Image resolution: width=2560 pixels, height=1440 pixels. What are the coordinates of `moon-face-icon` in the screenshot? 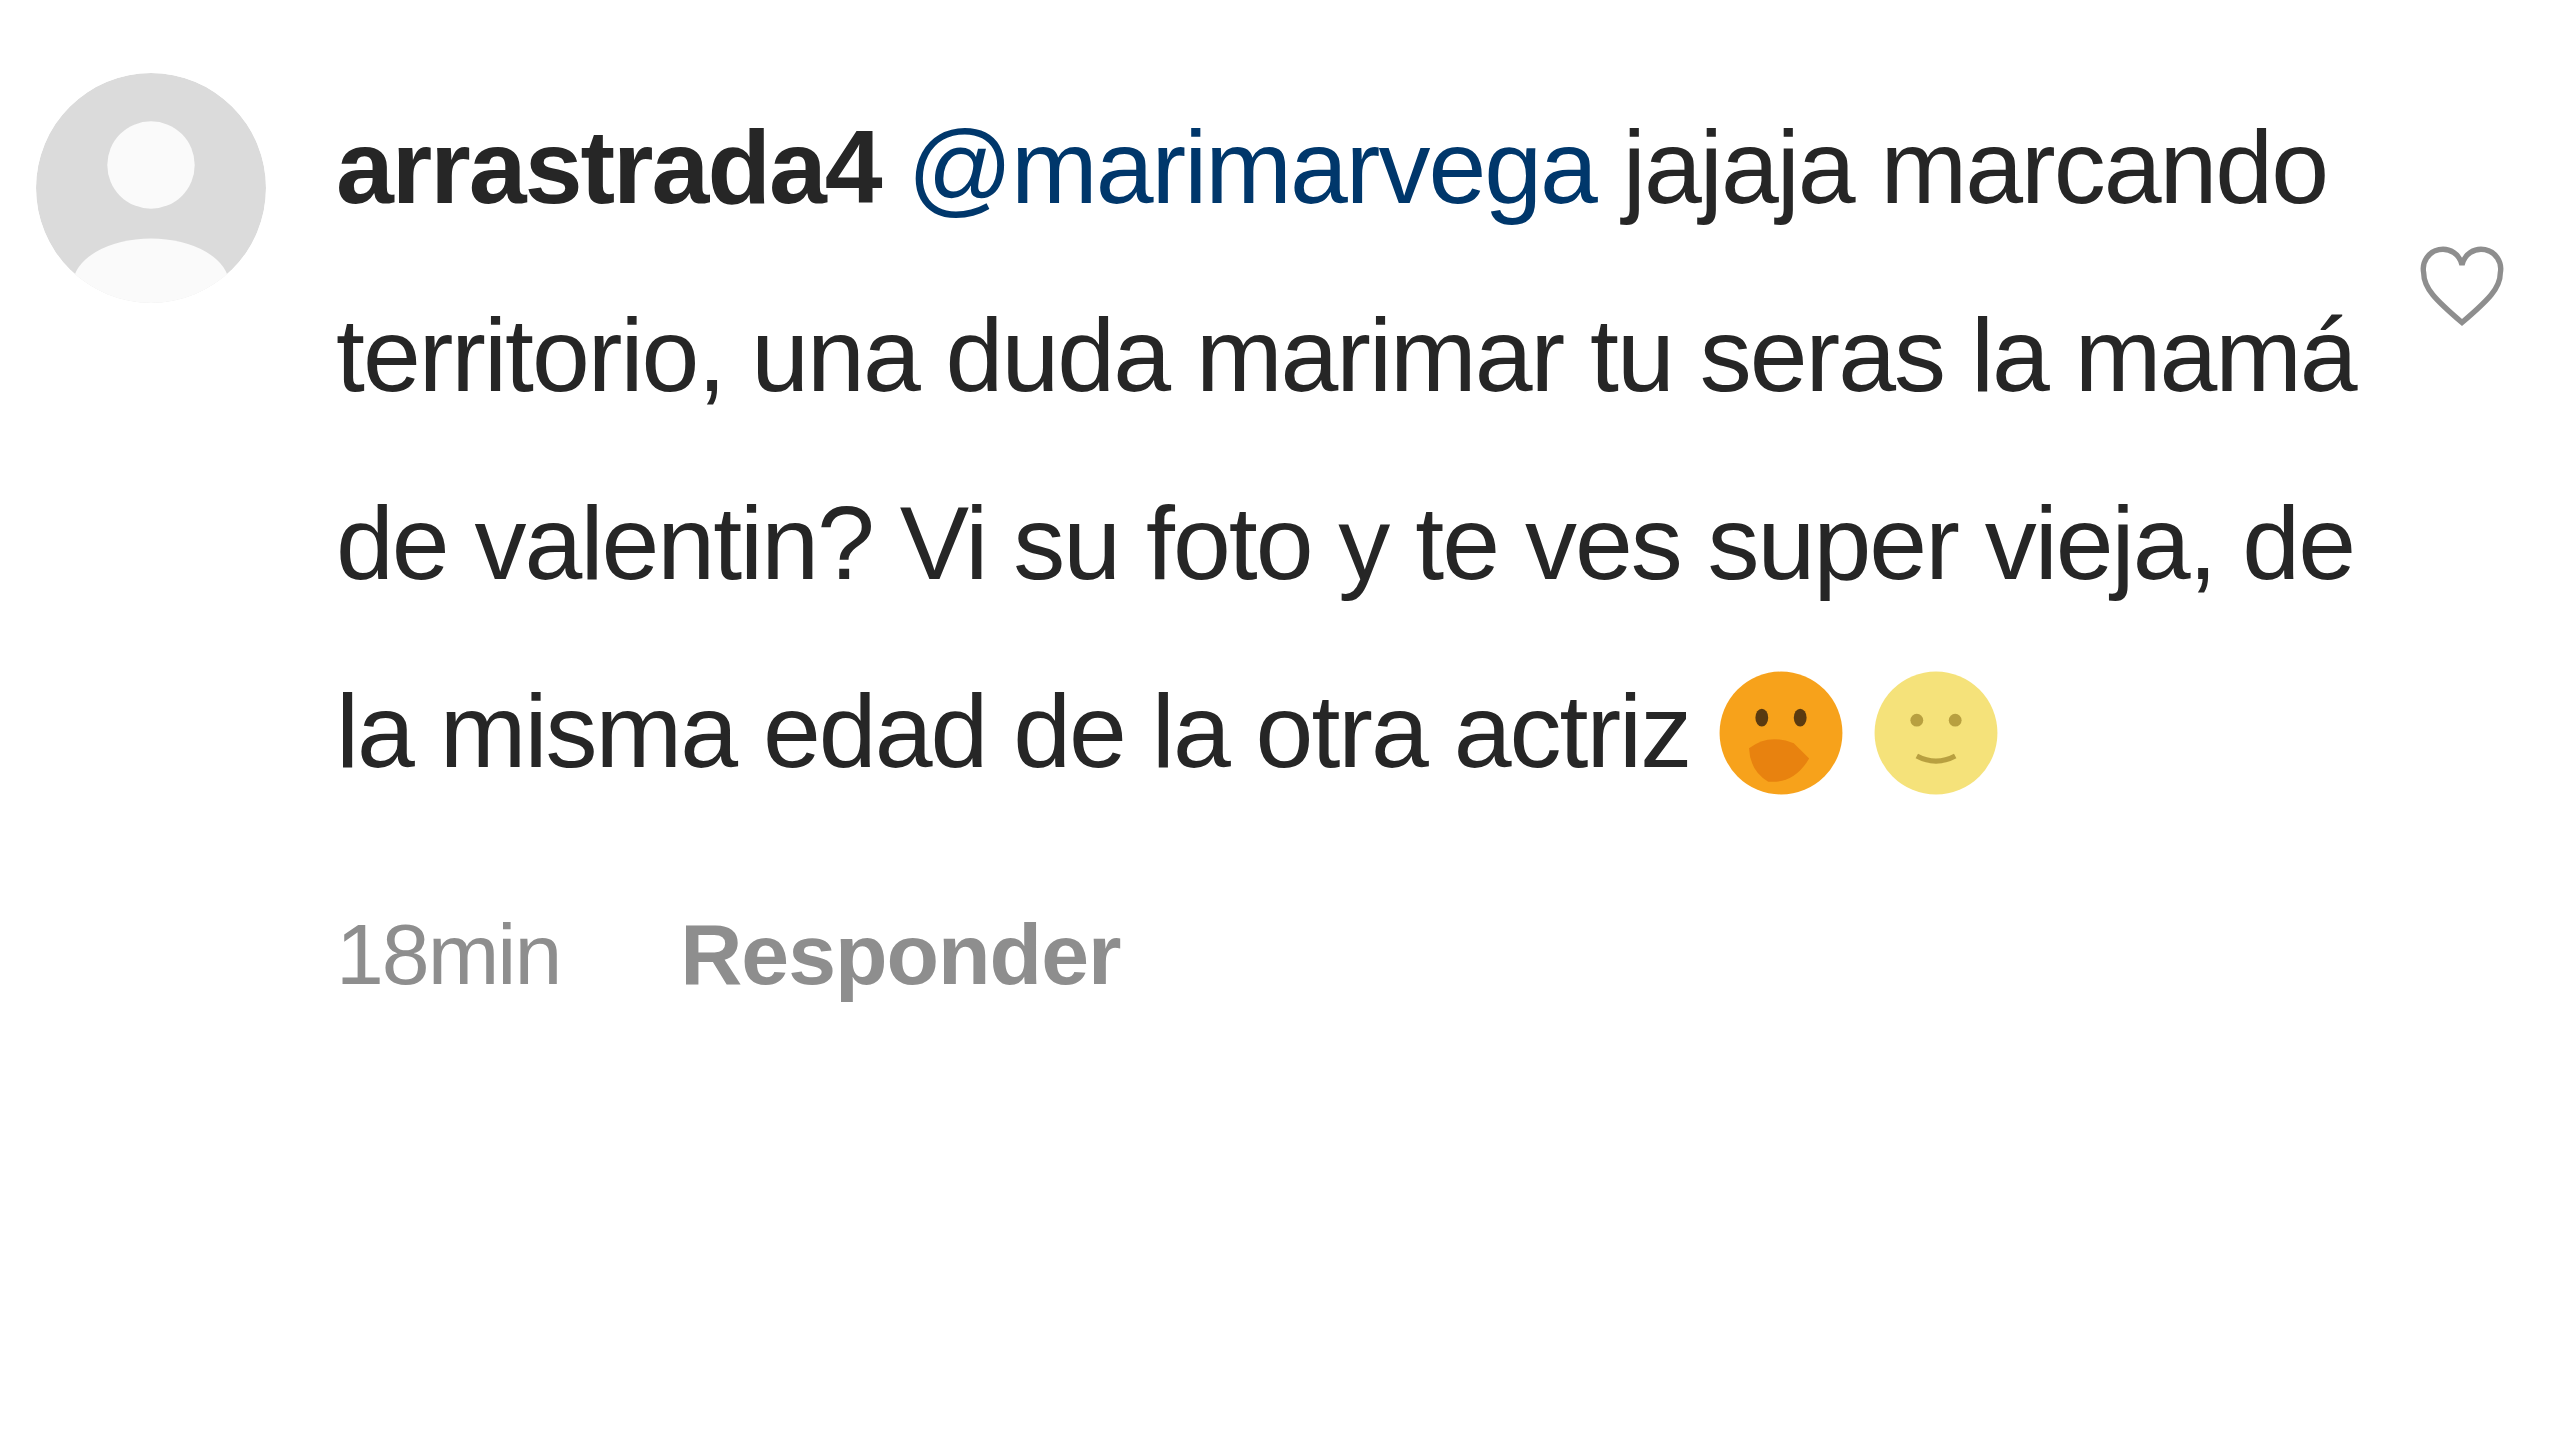 It's located at (1936, 733).